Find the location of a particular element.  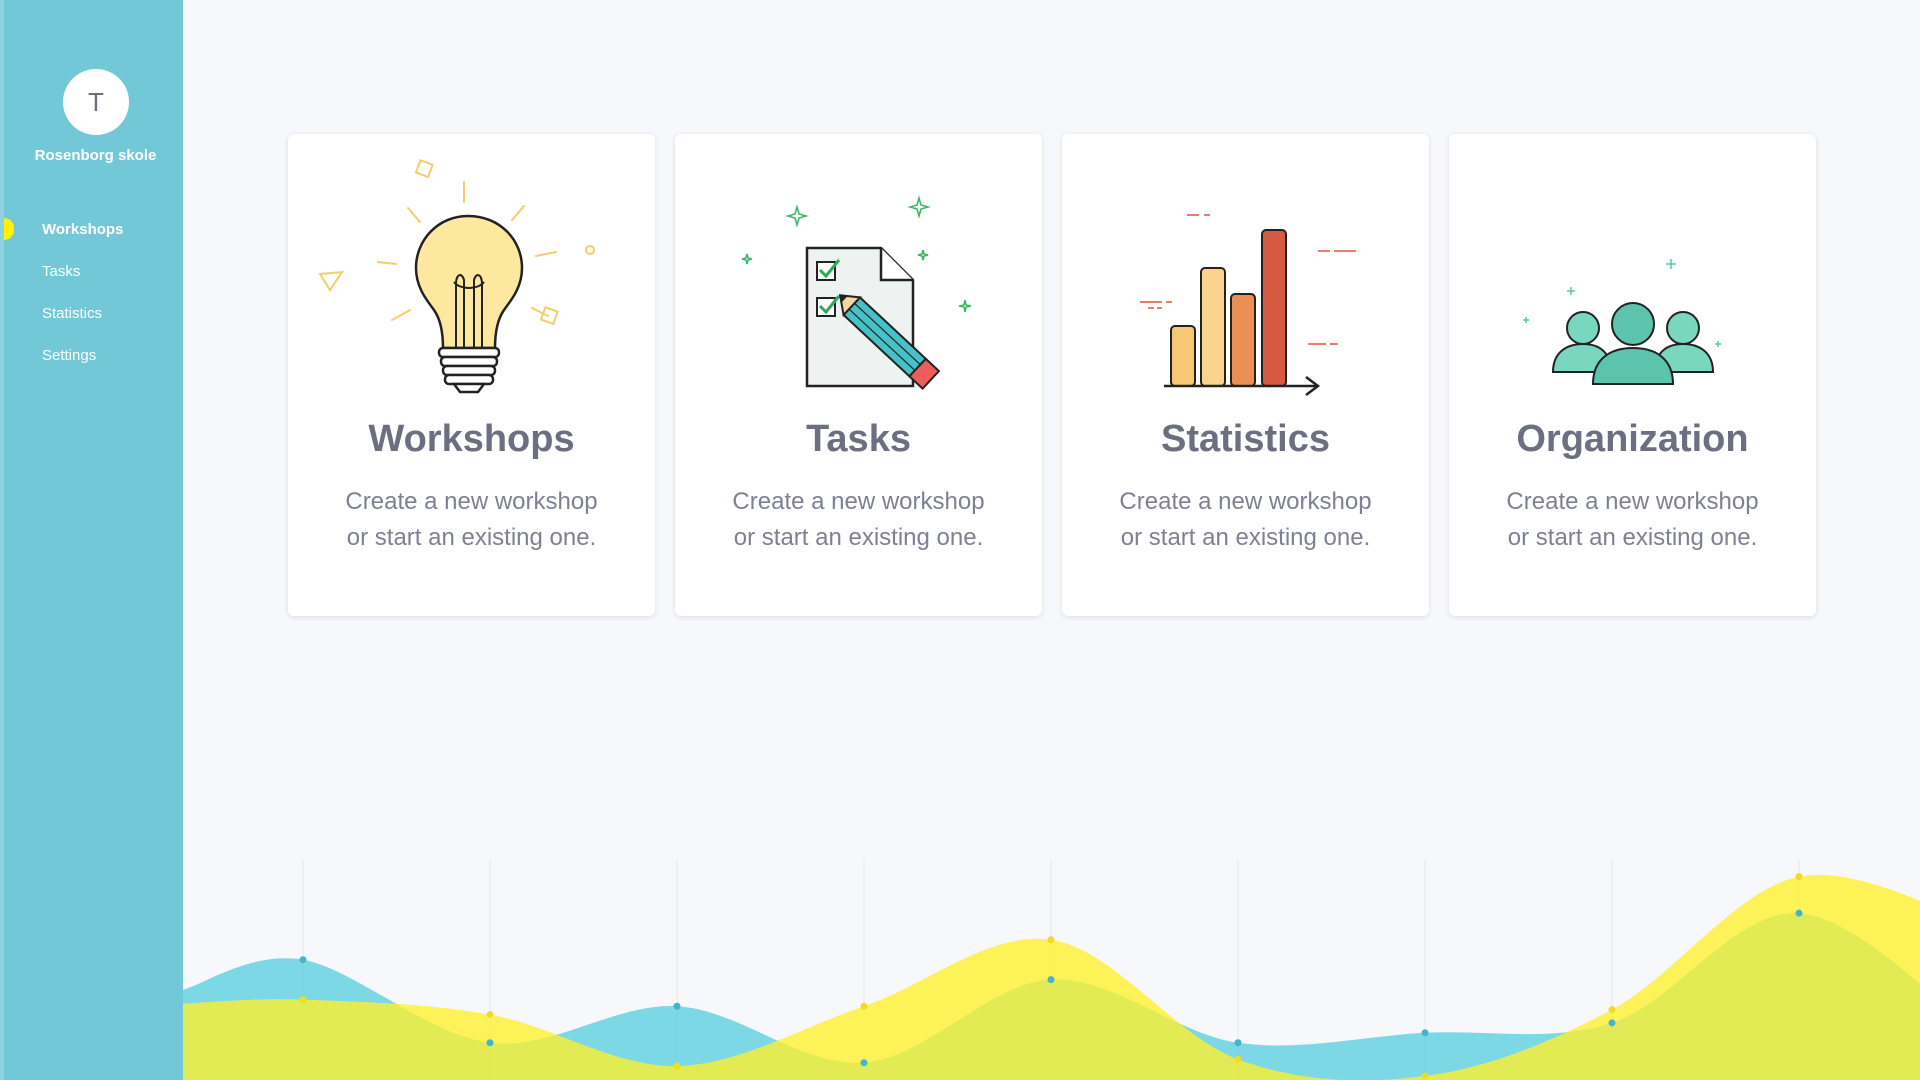

card-title: Workshops is located at coordinates (471, 439).